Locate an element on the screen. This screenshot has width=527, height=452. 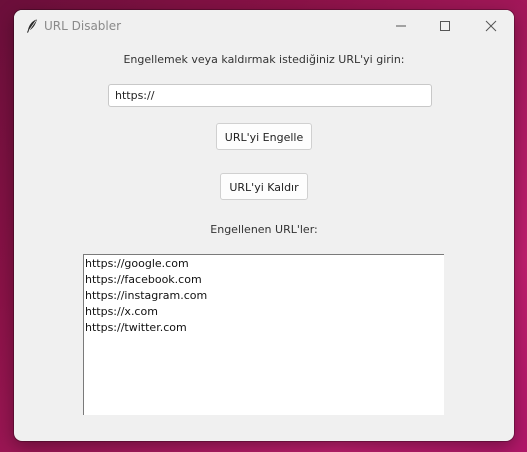
close-icon is located at coordinates (491, 26).